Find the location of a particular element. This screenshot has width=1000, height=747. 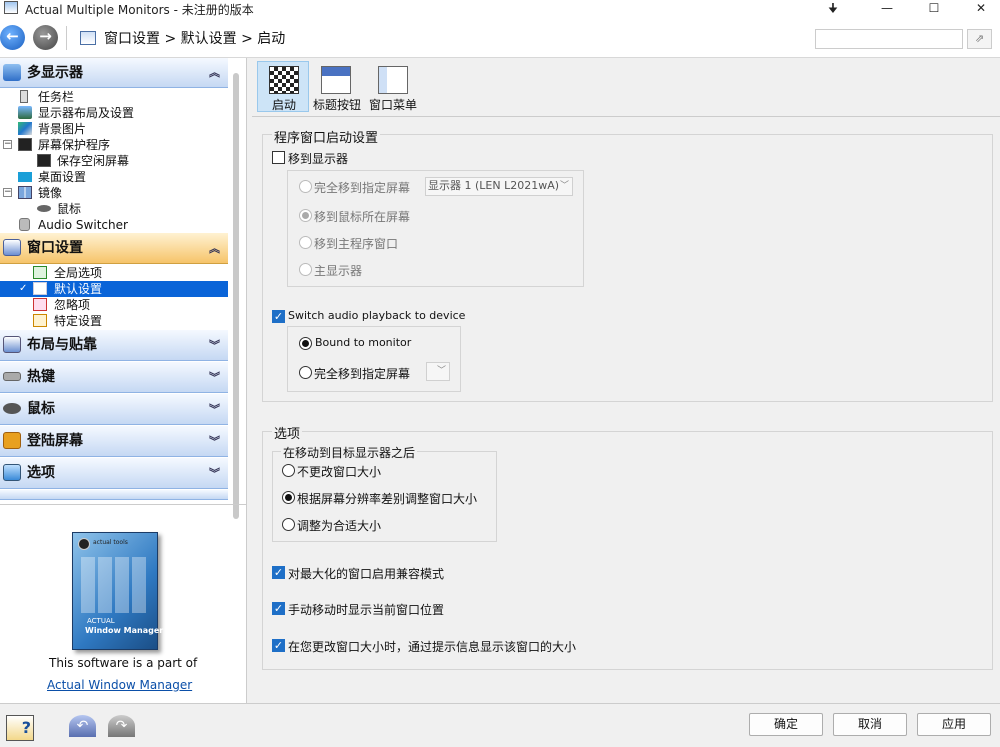

tree-item-audio-switcher: Audio Switcher is located at coordinates (114, 225).